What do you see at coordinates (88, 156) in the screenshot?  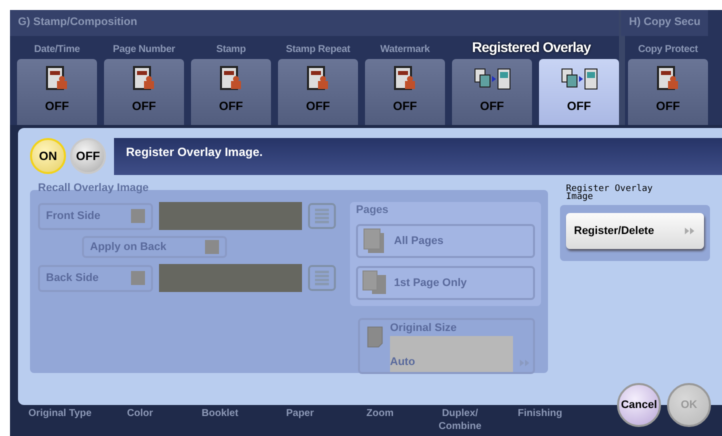 I see `toggle-button: OFF` at bounding box center [88, 156].